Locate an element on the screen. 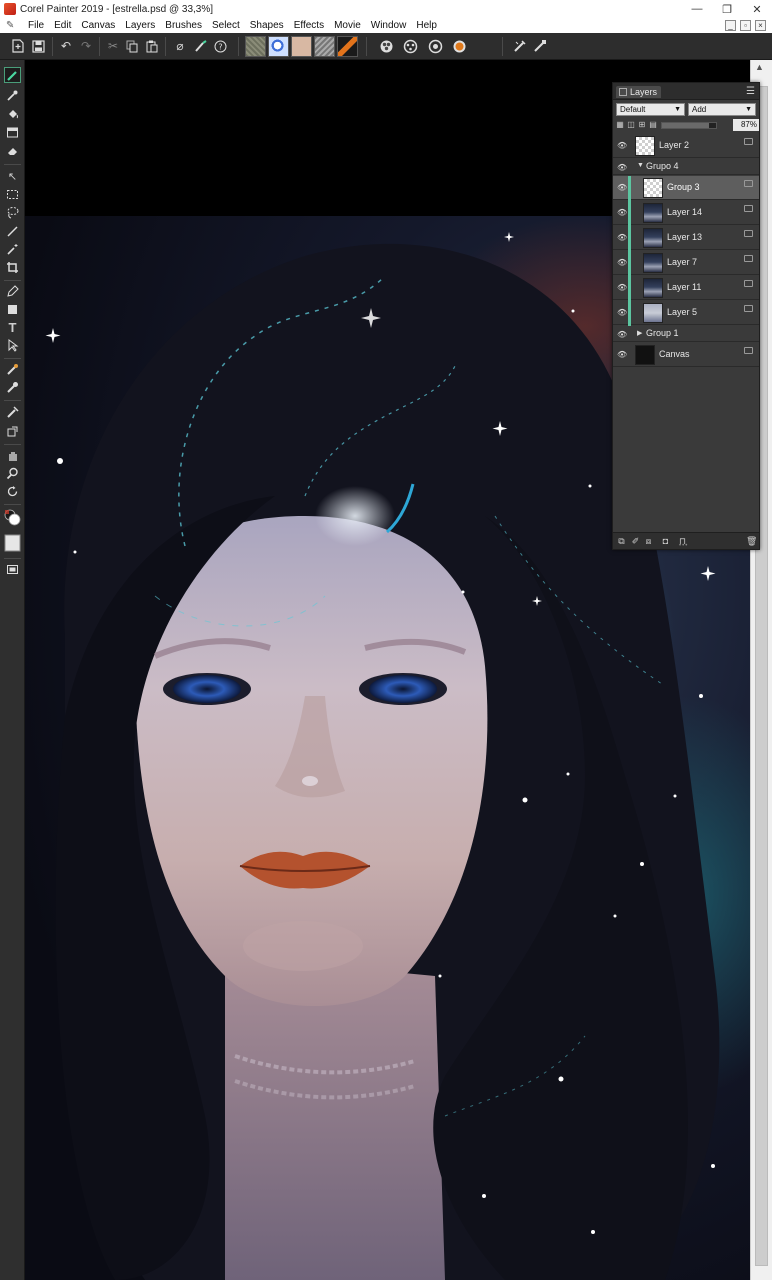 This screenshot has height=1280, width=772. burn-tool-icon is located at coordinates (12, 431).